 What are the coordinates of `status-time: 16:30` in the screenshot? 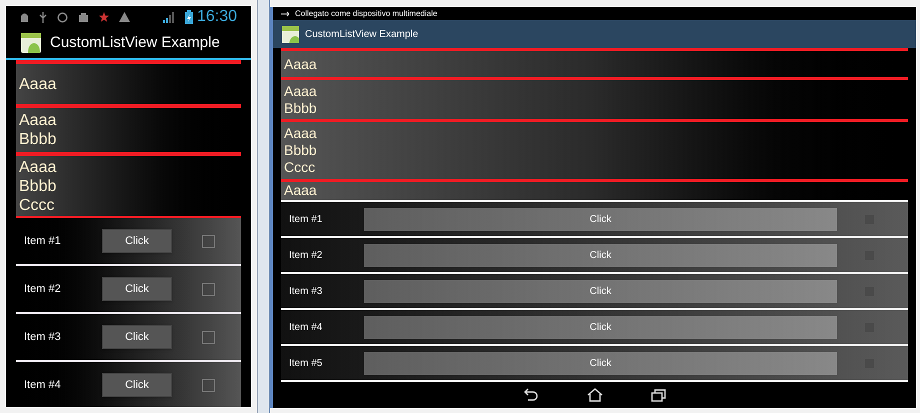 It's located at (216, 17).